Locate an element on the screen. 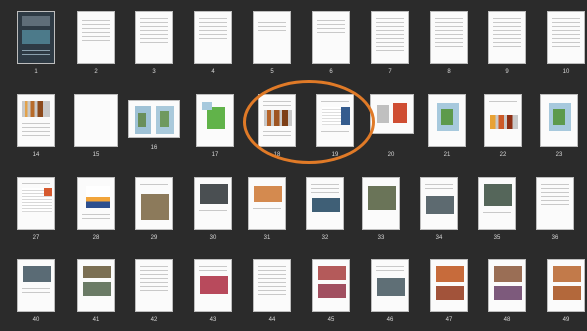 The width and height of the screenshot is (587, 331). page-number: 30 is located at coordinates (213, 238).